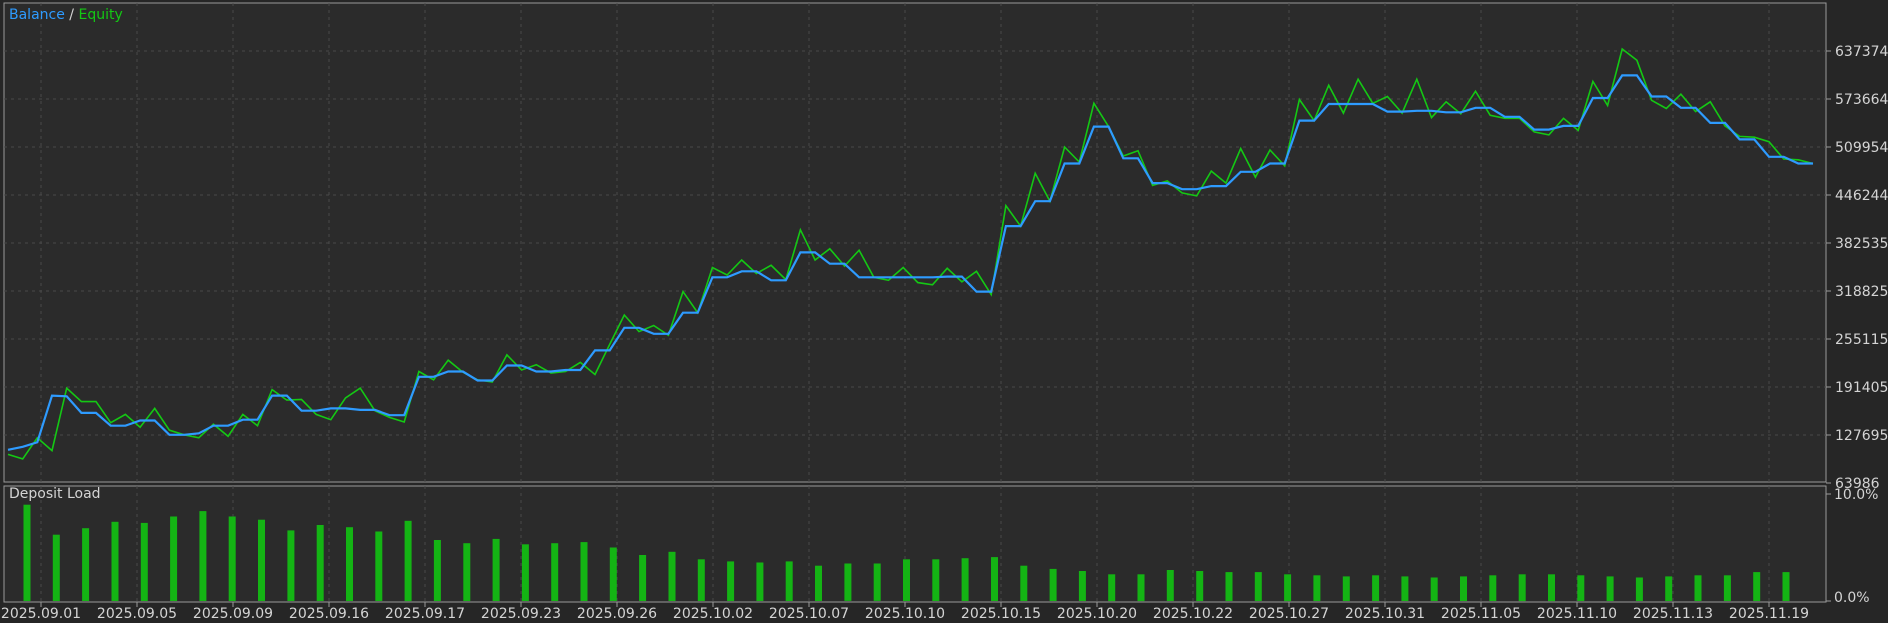  What do you see at coordinates (1861, 436) in the screenshot?
I see `y-tick-label: 127695` at bounding box center [1861, 436].